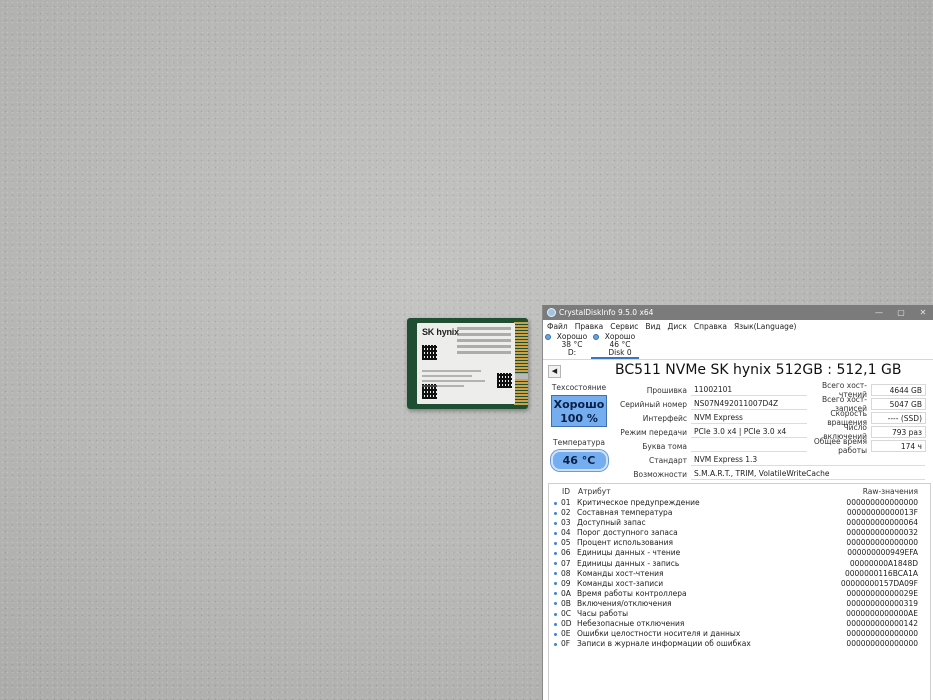 The width and height of the screenshot is (933, 700). What do you see at coordinates (611, 523) in the screenshot?
I see `smart-attribute-cell: Доступный запас` at bounding box center [611, 523].